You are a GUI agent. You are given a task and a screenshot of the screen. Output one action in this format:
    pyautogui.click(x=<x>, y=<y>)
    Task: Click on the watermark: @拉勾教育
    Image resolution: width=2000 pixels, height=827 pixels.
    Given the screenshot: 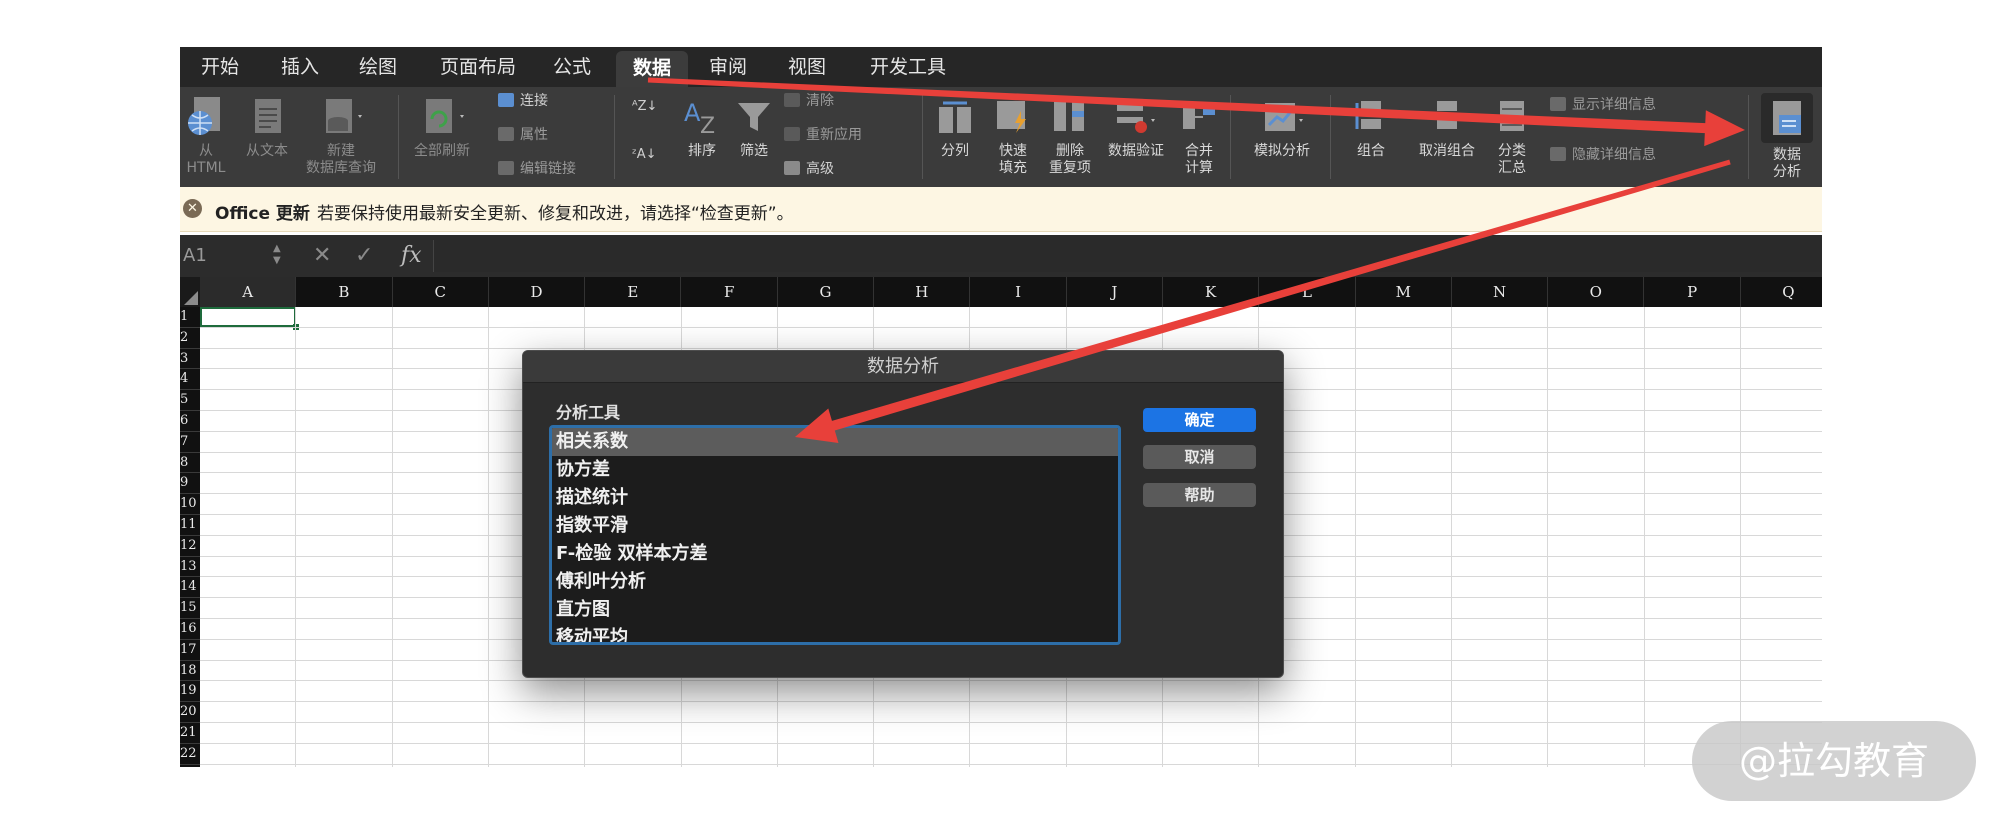 What is the action you would take?
    pyautogui.click(x=1834, y=761)
    